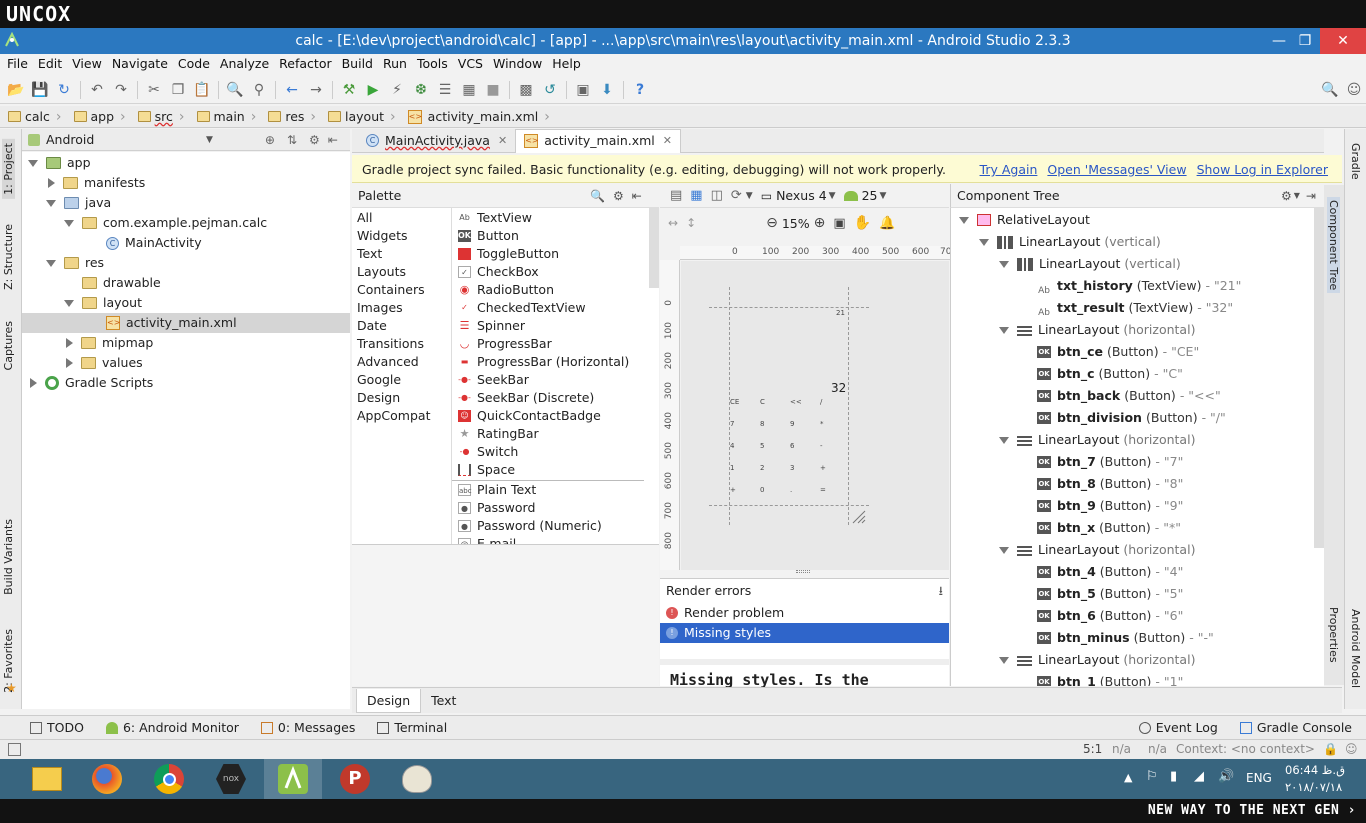 Image resolution: width=1366 pixels, height=823 pixels. What do you see at coordinates (381, 272) in the screenshot?
I see `palette-category: Layouts` at bounding box center [381, 272].